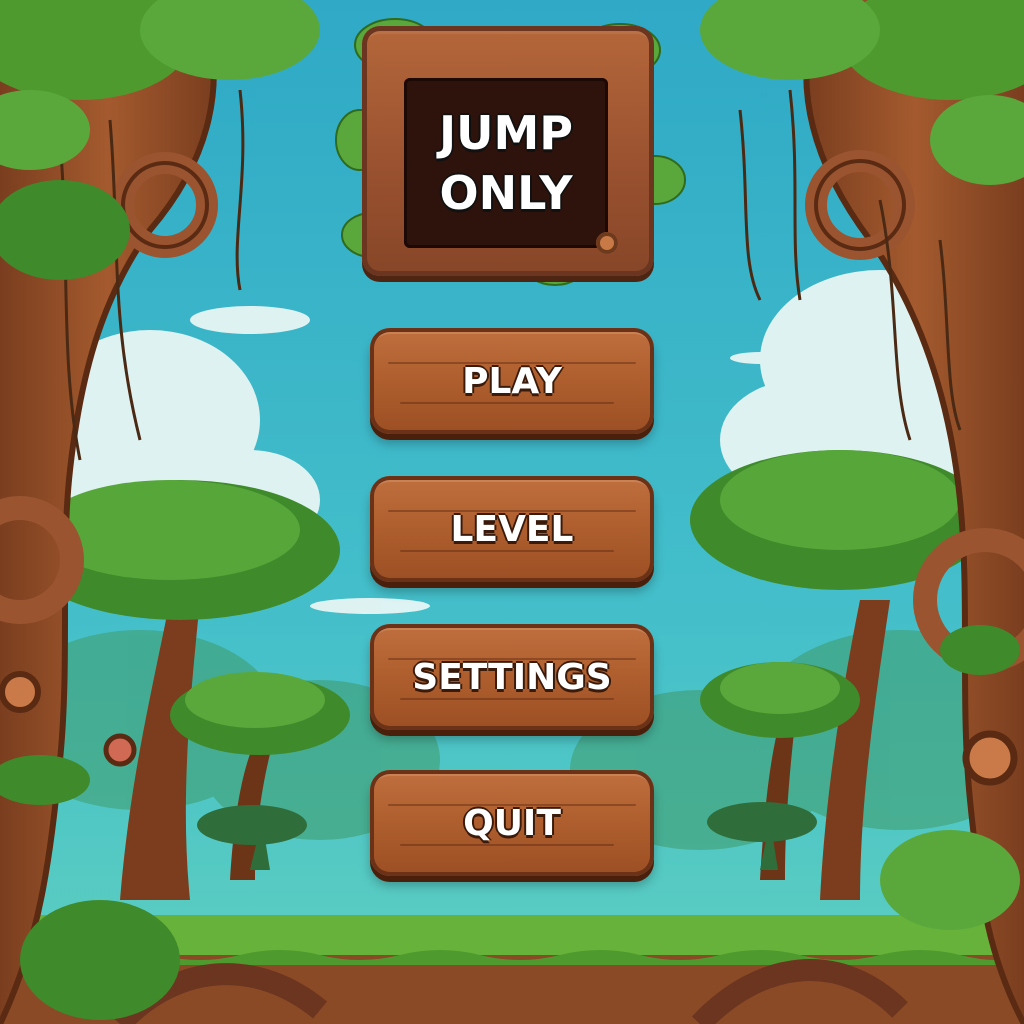 This screenshot has height=1024, width=1024. I want to click on quit-button-label: QUIT, so click(512, 823).